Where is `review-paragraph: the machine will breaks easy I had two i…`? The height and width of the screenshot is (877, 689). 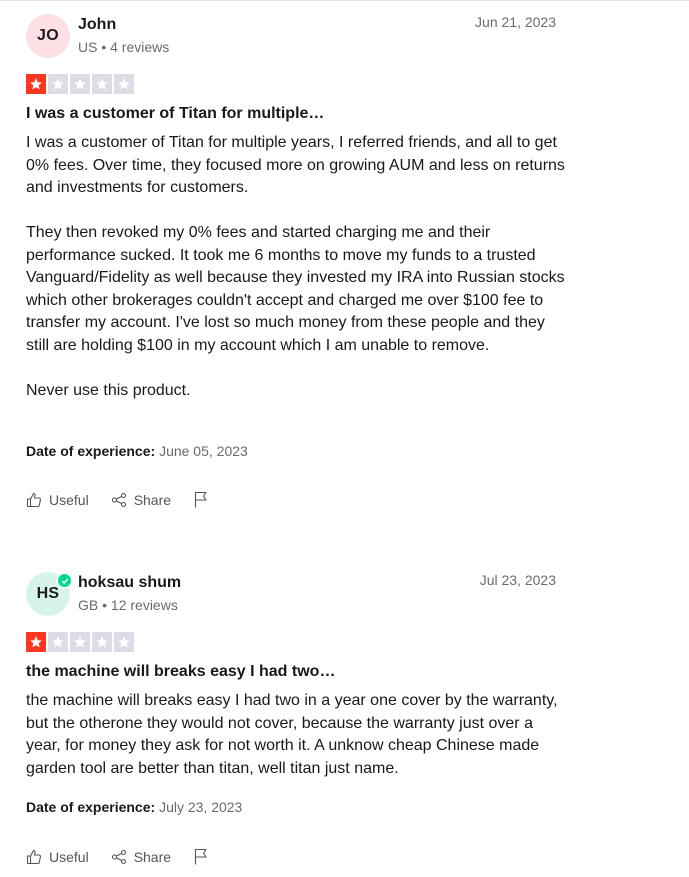
review-paragraph: the machine will breaks easy I had two i… is located at coordinates (292, 734).